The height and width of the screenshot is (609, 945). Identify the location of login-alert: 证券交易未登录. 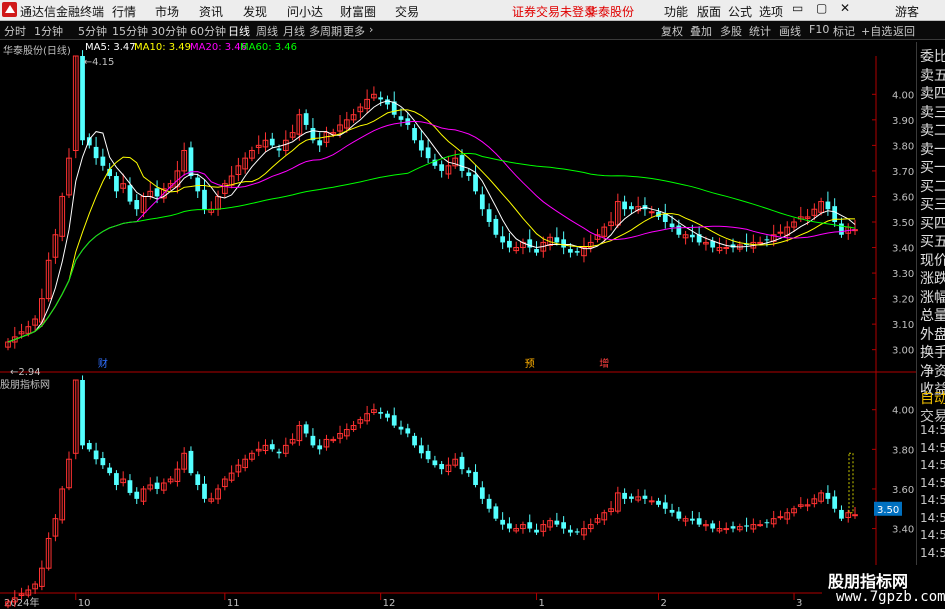
(554, 11).